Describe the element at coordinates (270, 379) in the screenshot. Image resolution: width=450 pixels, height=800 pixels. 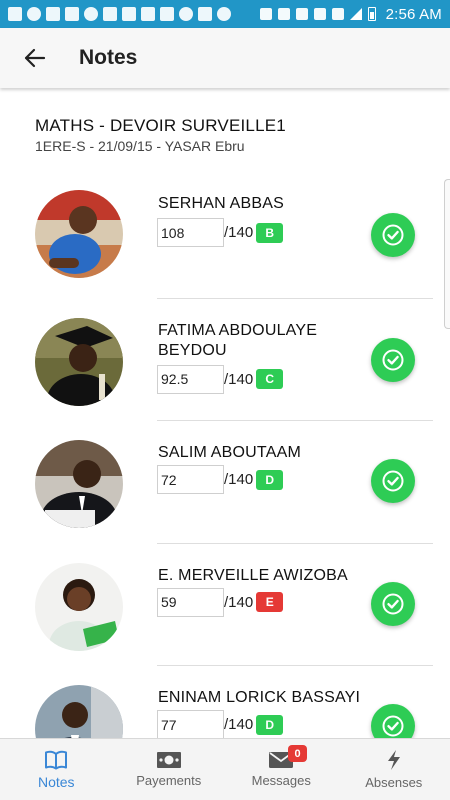
I see `letter-grade-badge: C` at that location.